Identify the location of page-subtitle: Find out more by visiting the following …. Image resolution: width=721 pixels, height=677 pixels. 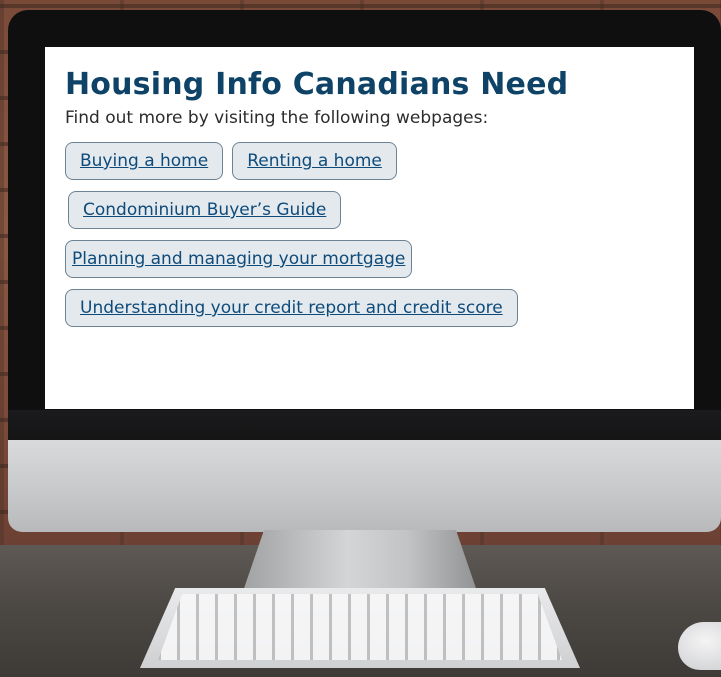
(277, 118).